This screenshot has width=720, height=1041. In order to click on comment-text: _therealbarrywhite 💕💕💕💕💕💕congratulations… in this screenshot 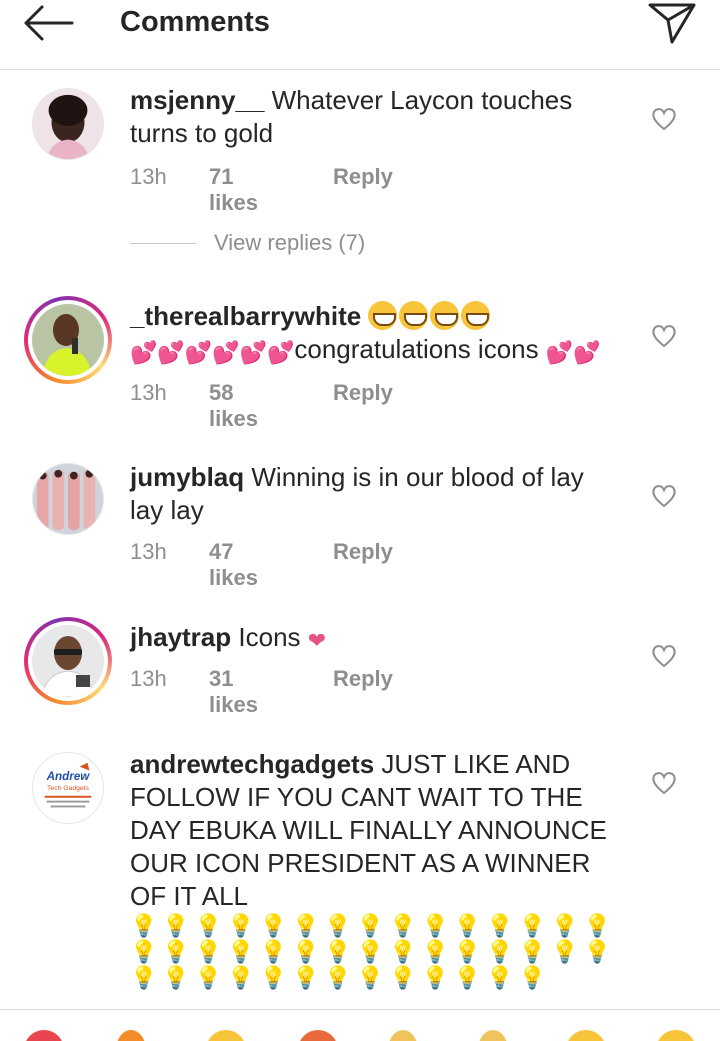, I will do `click(375, 333)`.